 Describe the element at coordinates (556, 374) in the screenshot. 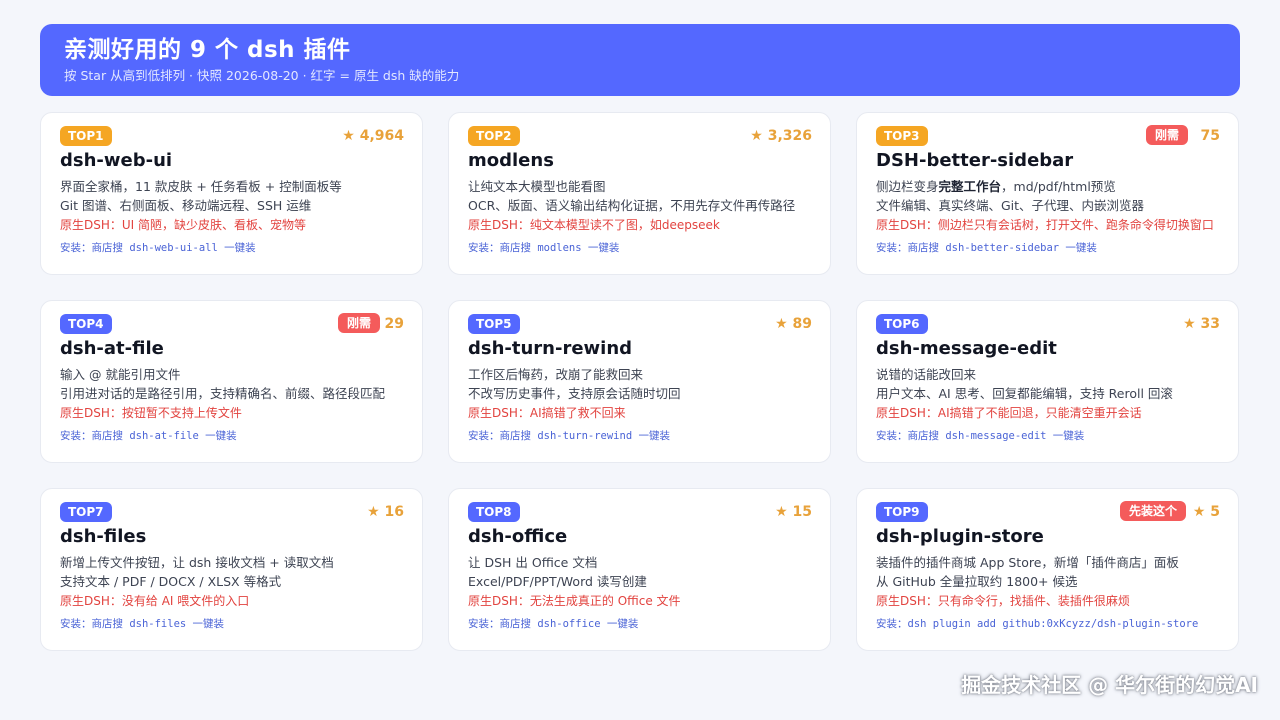

I see `plugin-desc-line1: 工作区后悔药，改崩了能救回来` at that location.